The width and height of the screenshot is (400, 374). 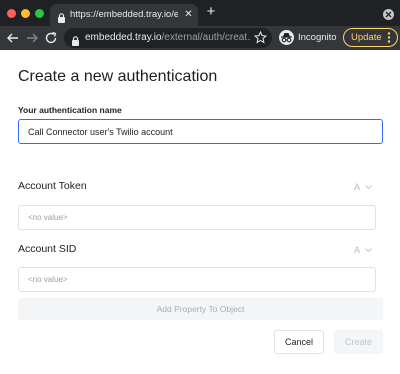 I want to click on add-property-button: Add Property To Object, so click(x=200, y=309).